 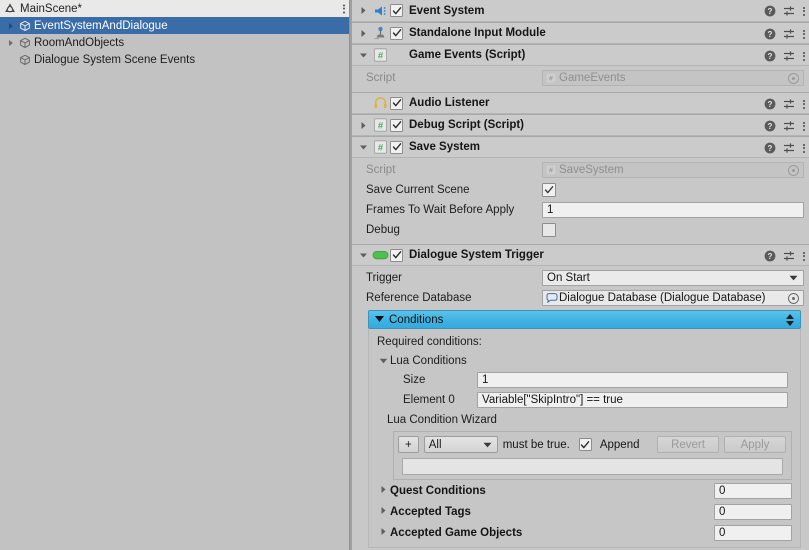 I want to click on script-object-field: # SaveSystem, so click(x=673, y=170).